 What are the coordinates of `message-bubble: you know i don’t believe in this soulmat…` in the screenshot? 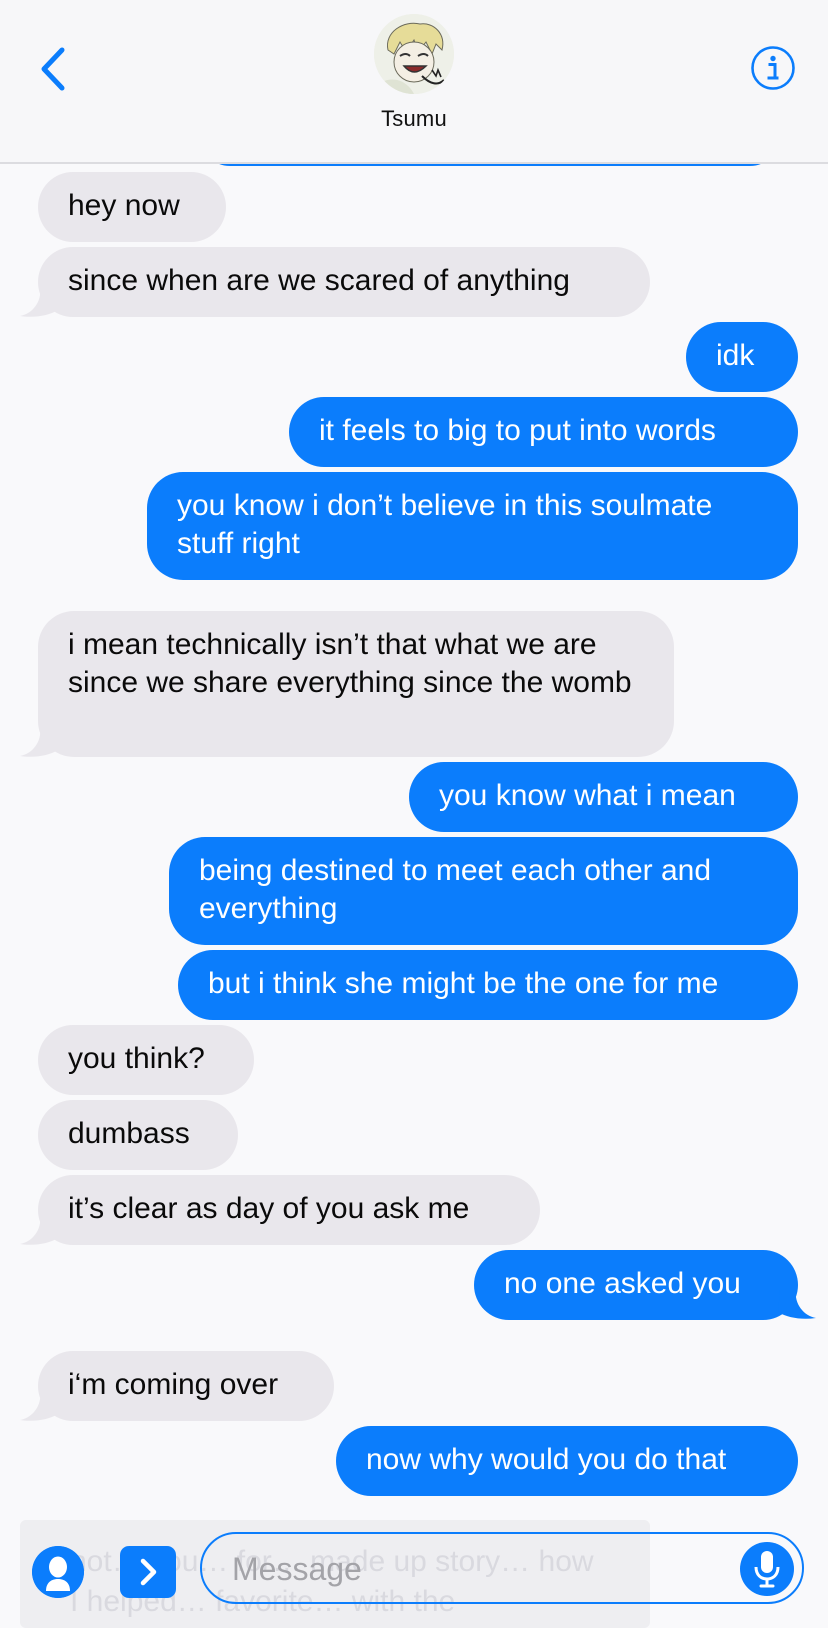 It's located at (472, 526).